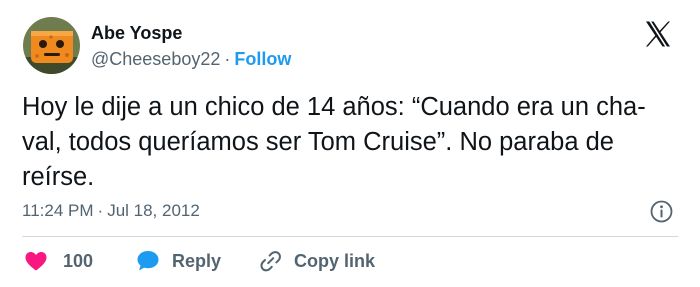 This screenshot has height=287, width=700. I want to click on handle-row: @Cheeseboy22 · Follow, so click(191, 59).